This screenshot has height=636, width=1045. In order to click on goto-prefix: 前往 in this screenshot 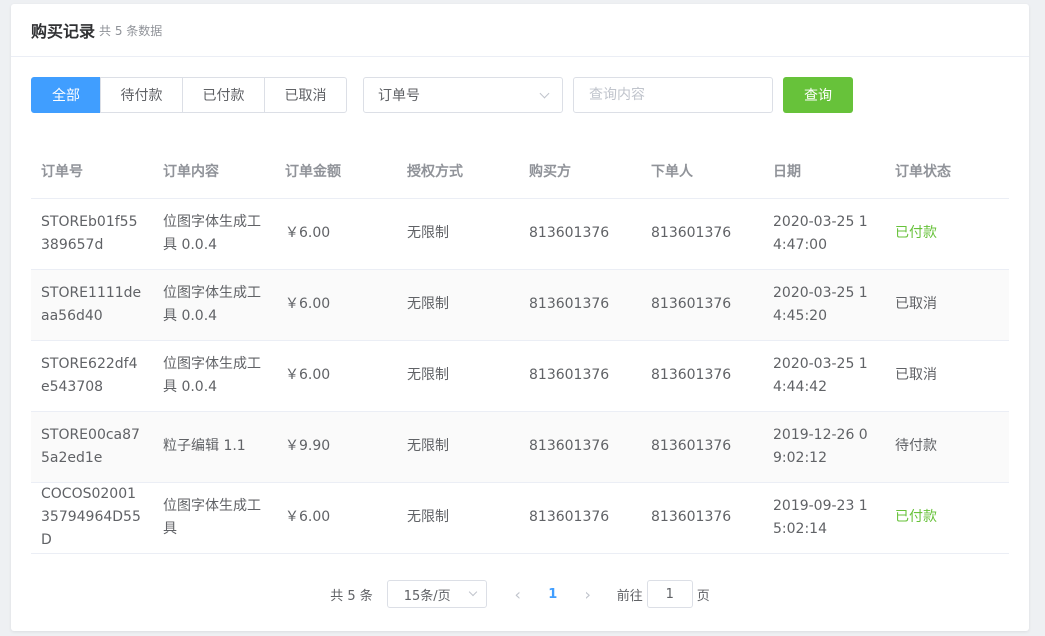, I will do `click(629, 596)`.